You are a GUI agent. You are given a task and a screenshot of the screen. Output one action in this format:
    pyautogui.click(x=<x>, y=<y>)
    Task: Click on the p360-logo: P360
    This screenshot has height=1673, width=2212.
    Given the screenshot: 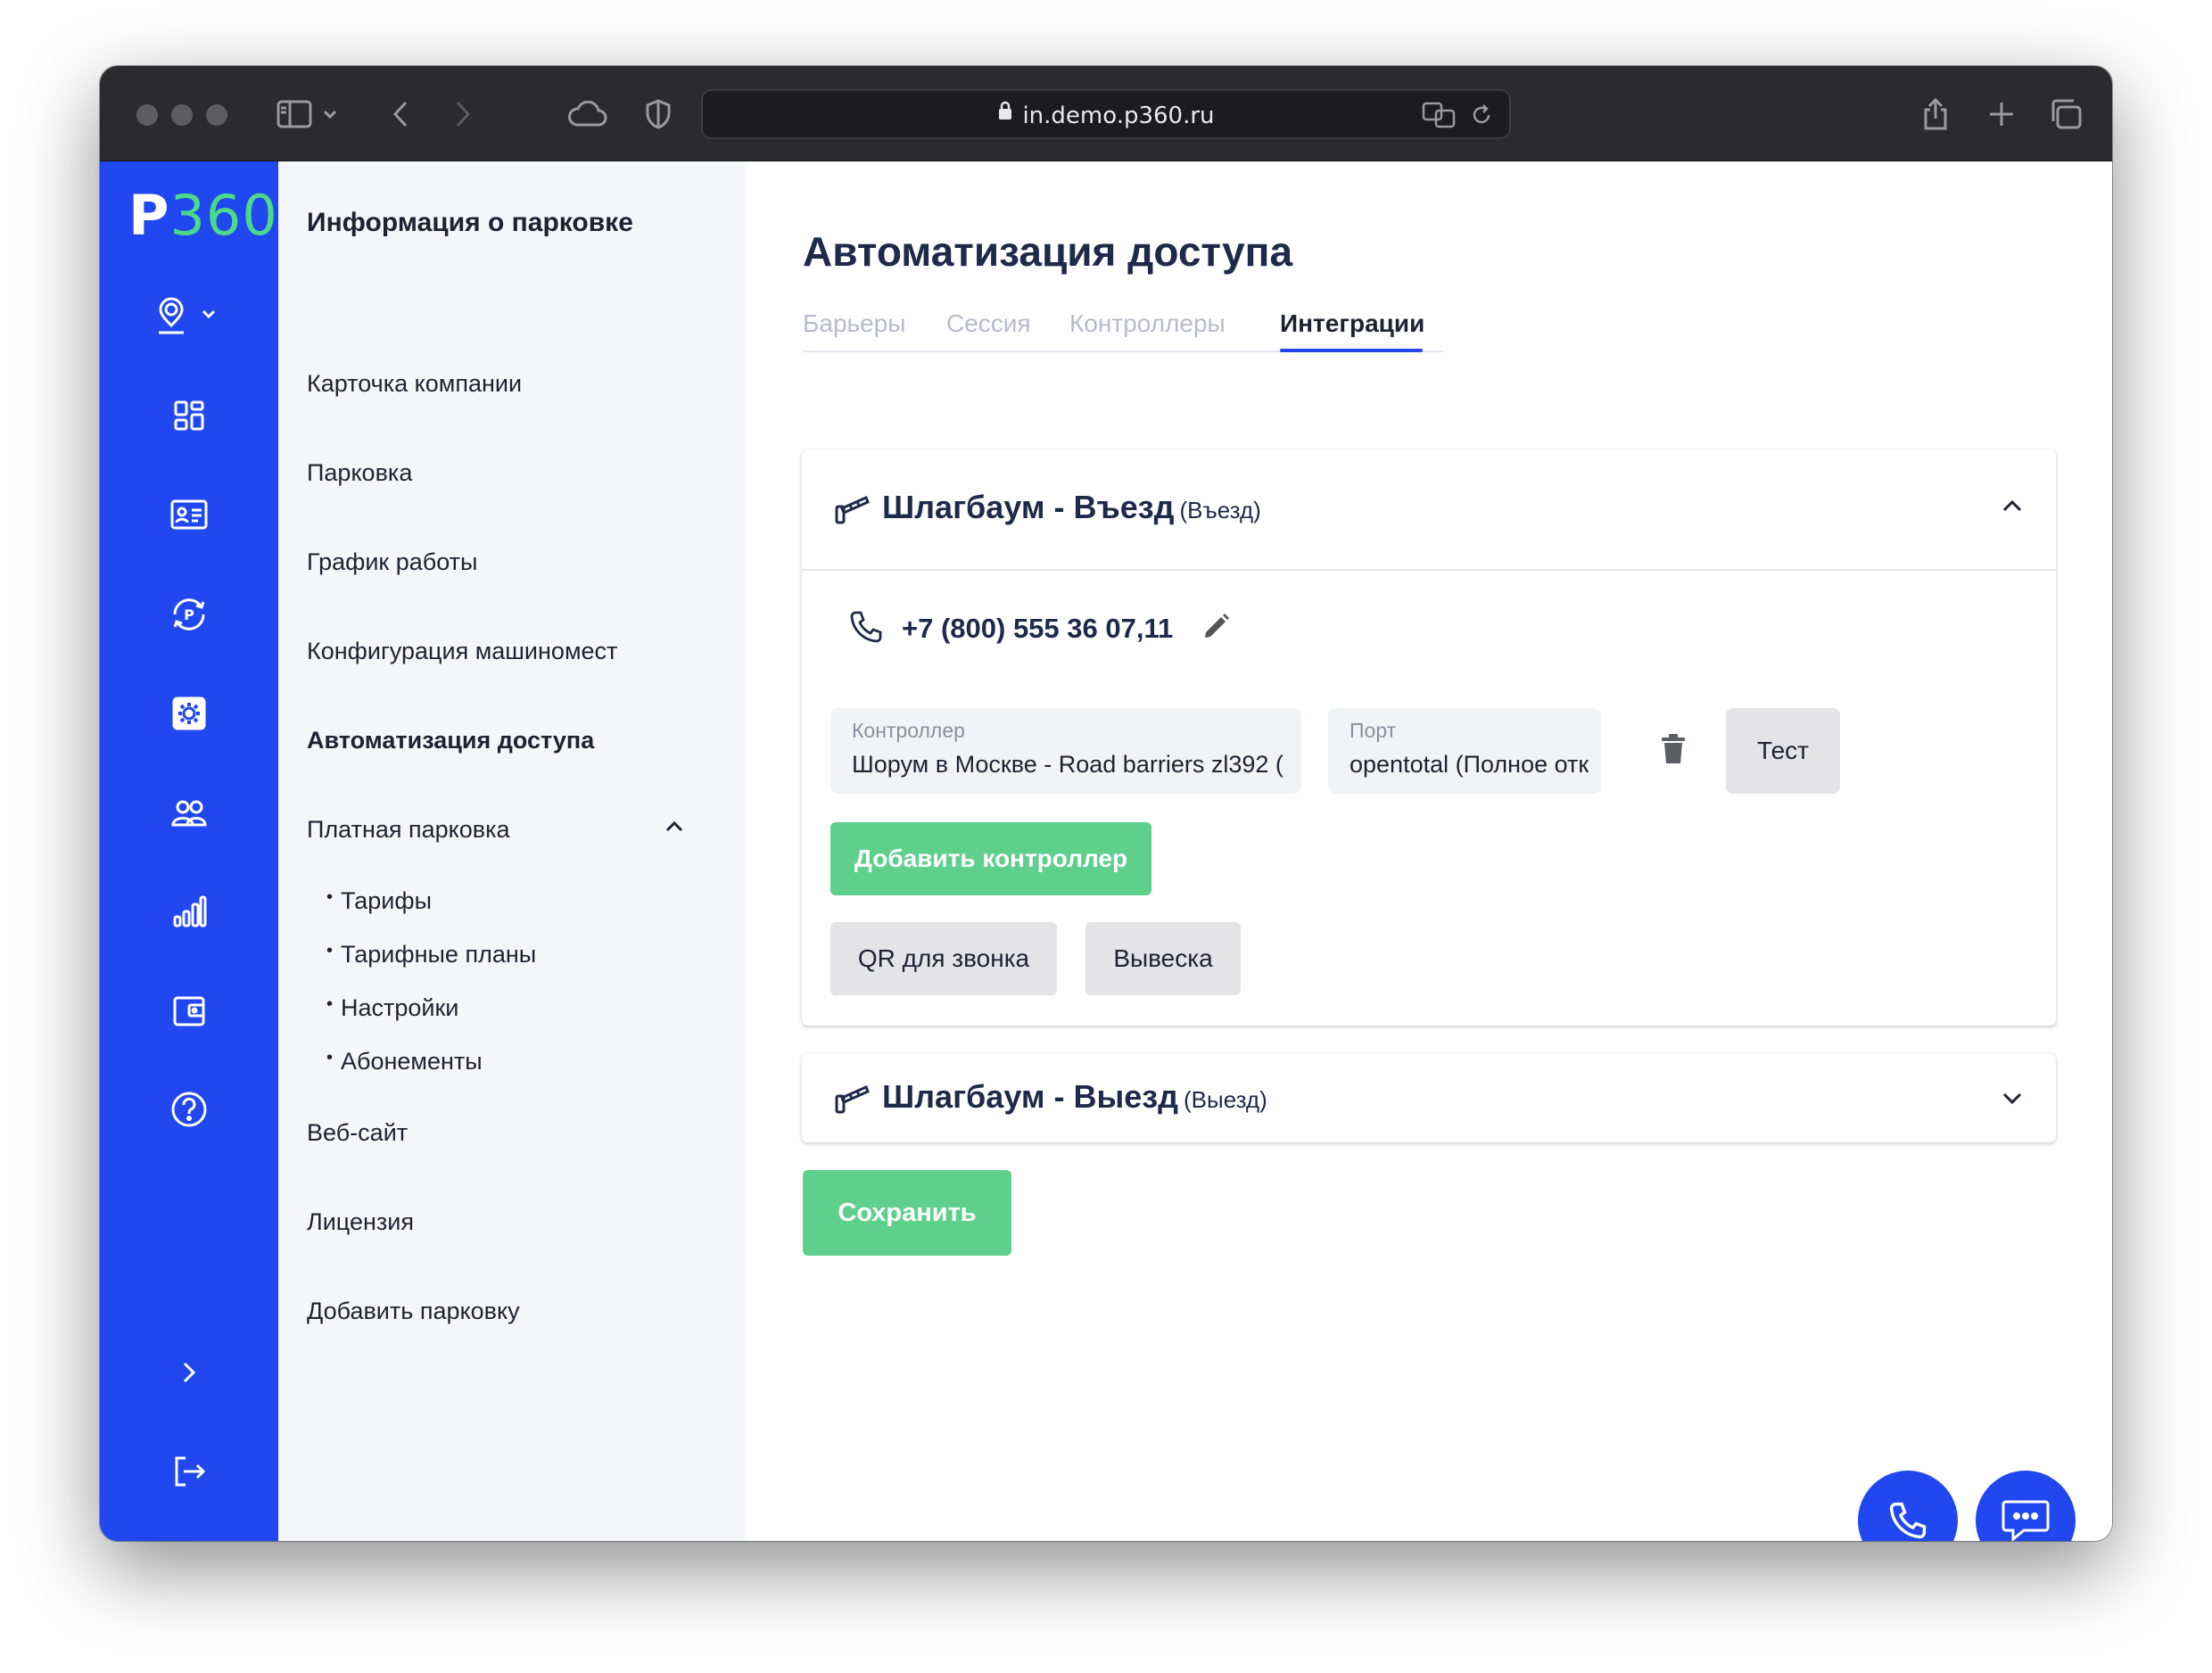 What is the action you would take?
    pyautogui.click(x=203, y=215)
    